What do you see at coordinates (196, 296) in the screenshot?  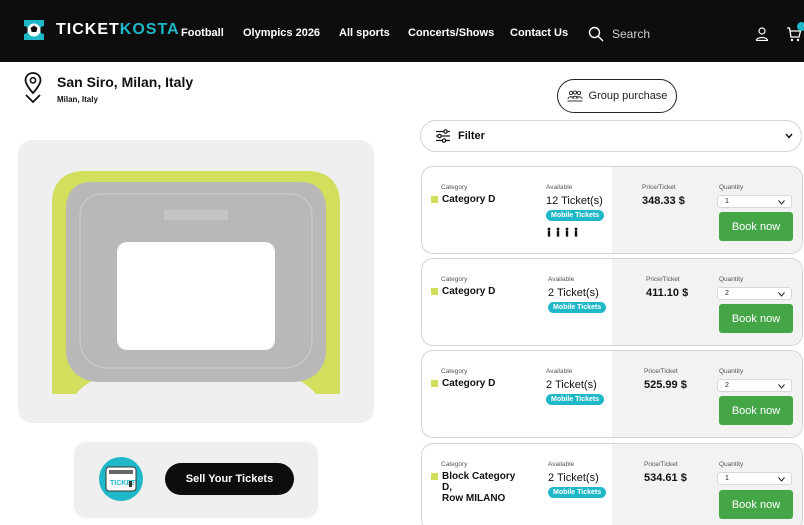 I see `pitch` at bounding box center [196, 296].